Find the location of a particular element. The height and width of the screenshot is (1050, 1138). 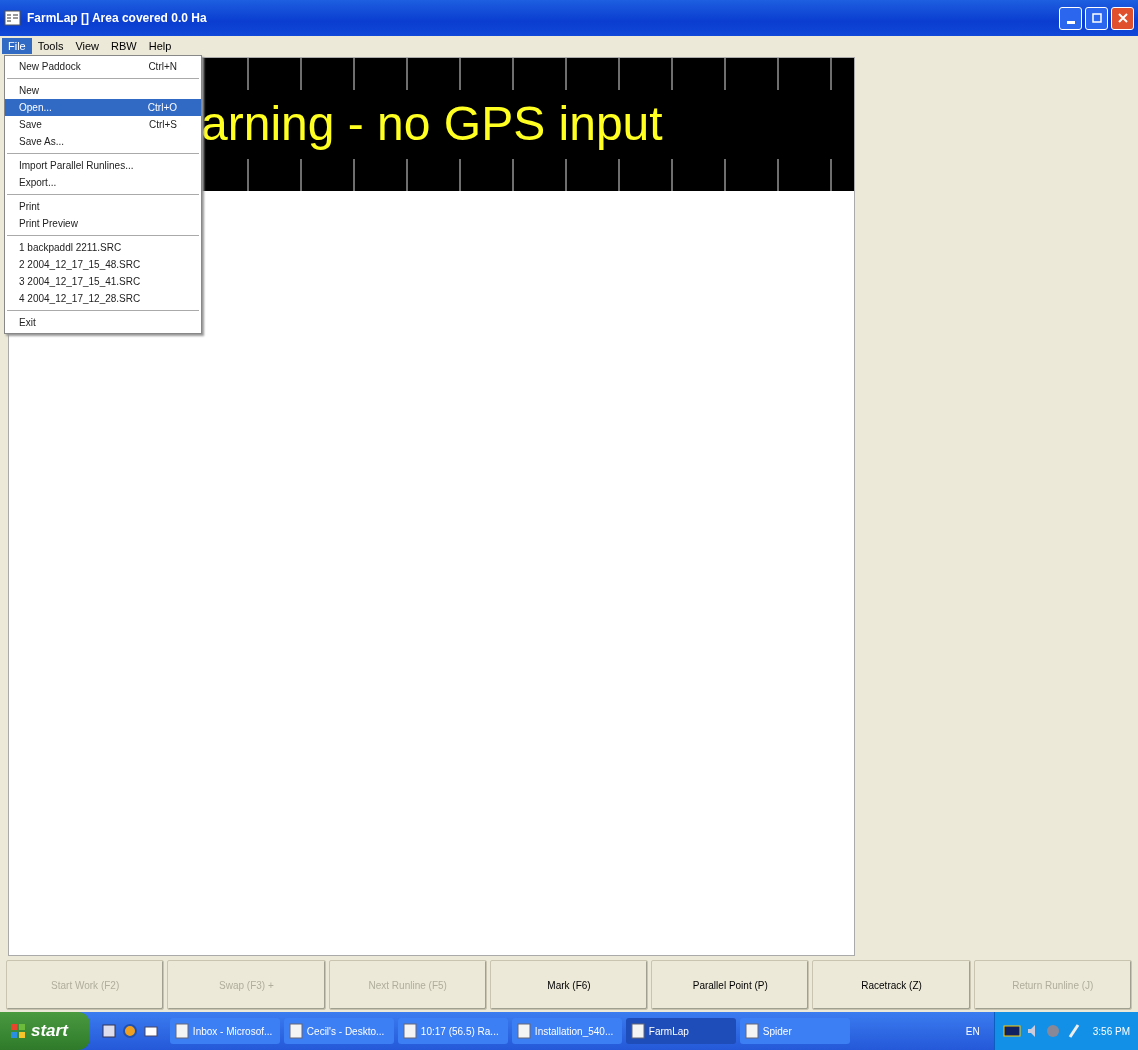

command-button: Mark (F6) is located at coordinates (569, 985).